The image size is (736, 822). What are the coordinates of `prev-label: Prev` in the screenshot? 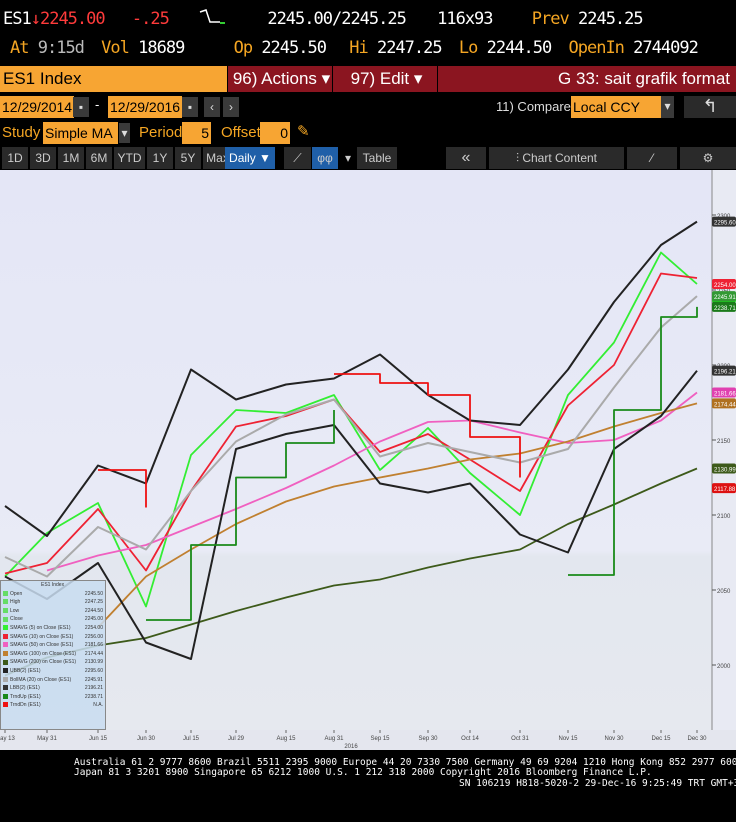 It's located at (550, 19).